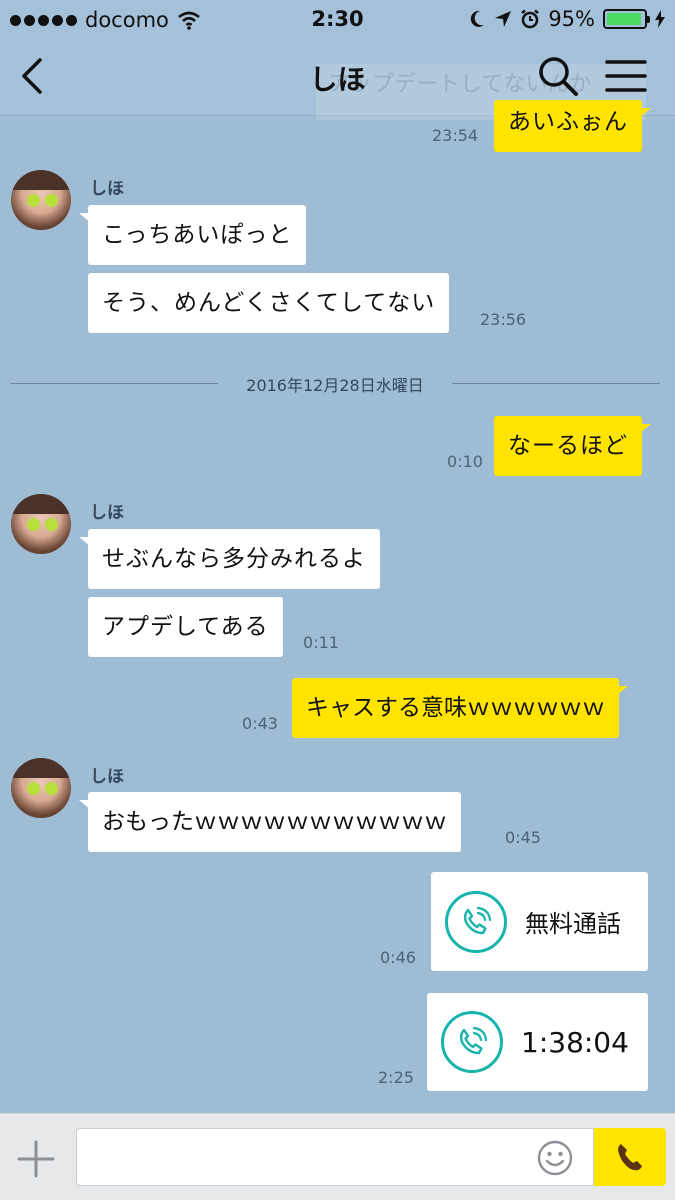 This screenshot has width=675, height=1200. I want to click on status-right: 95%, so click(566, 19).